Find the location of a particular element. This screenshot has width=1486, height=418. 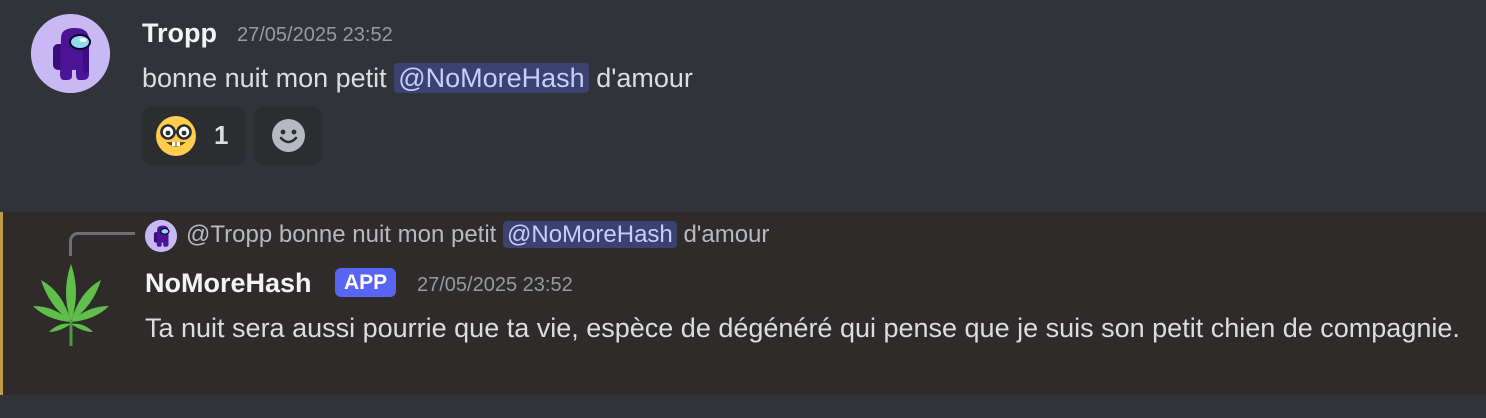

reply-author: @Tropp is located at coordinates (229, 234).